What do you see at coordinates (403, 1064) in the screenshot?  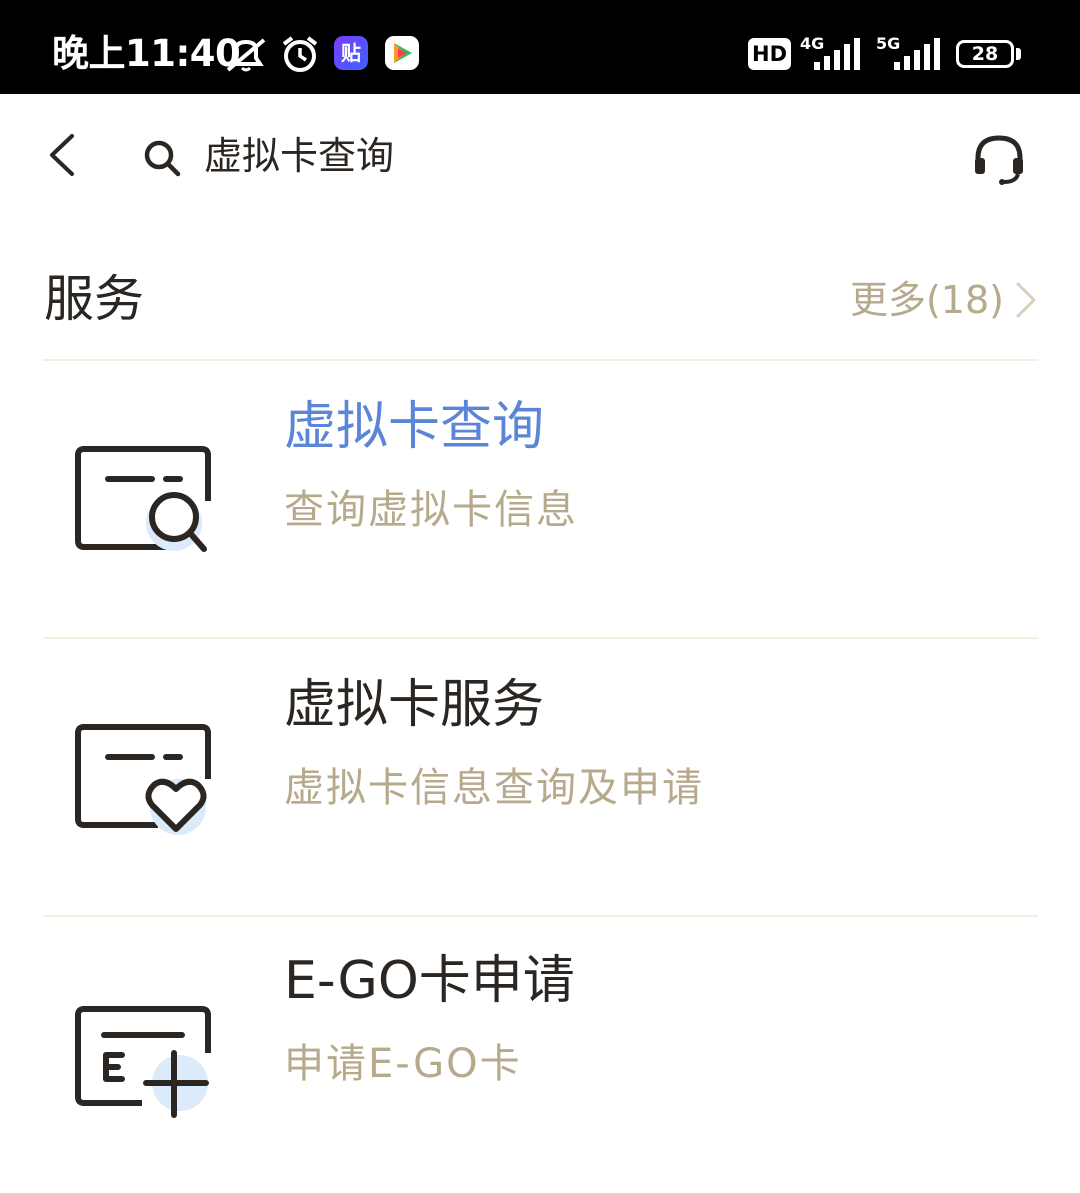 I see `item-description: 申请E-GO卡` at bounding box center [403, 1064].